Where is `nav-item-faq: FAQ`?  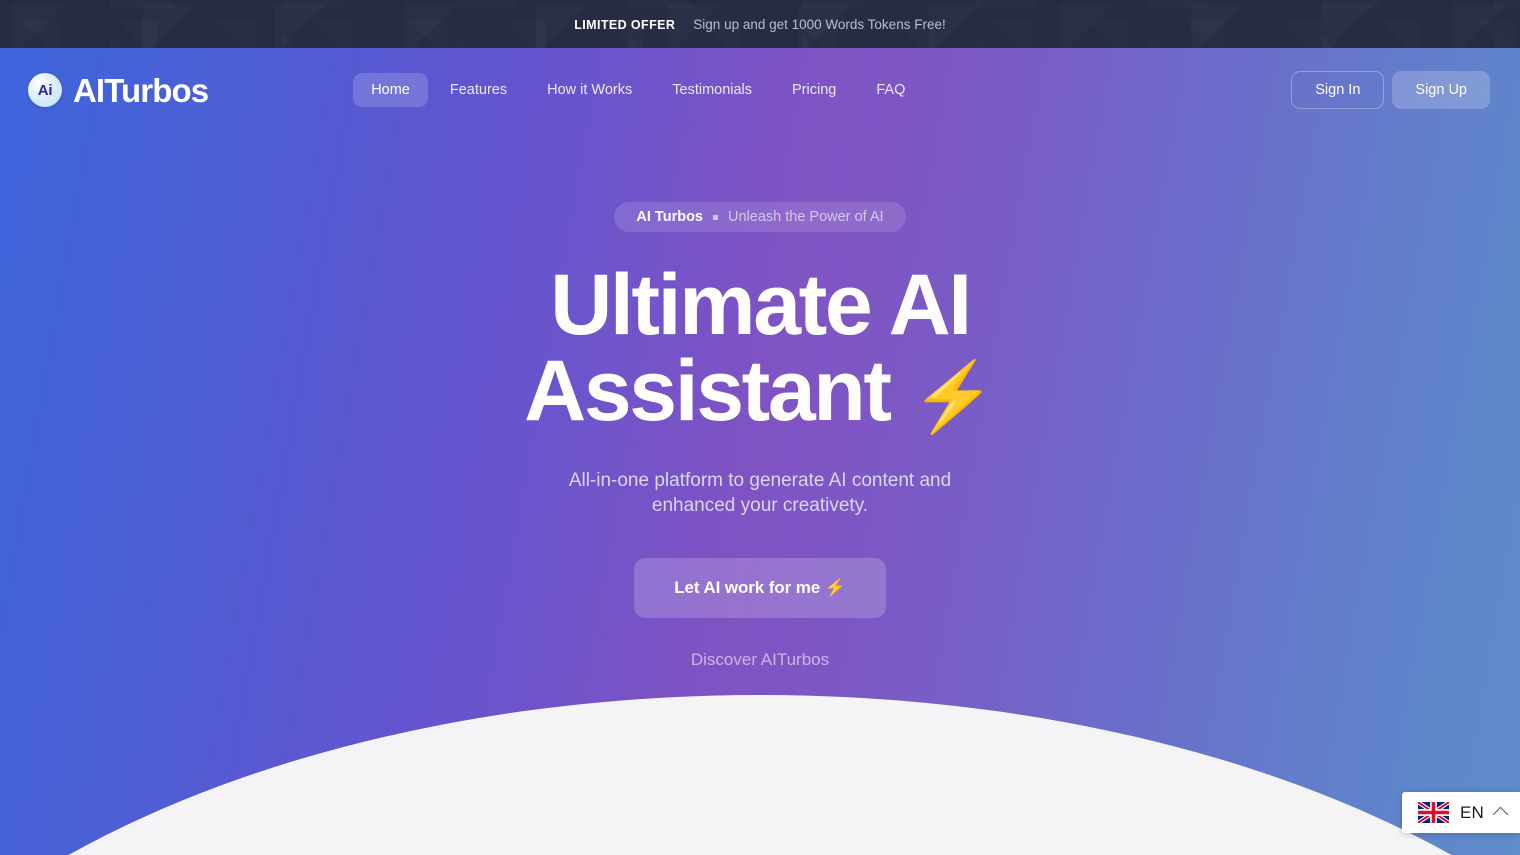
nav-item-faq: FAQ is located at coordinates (890, 90).